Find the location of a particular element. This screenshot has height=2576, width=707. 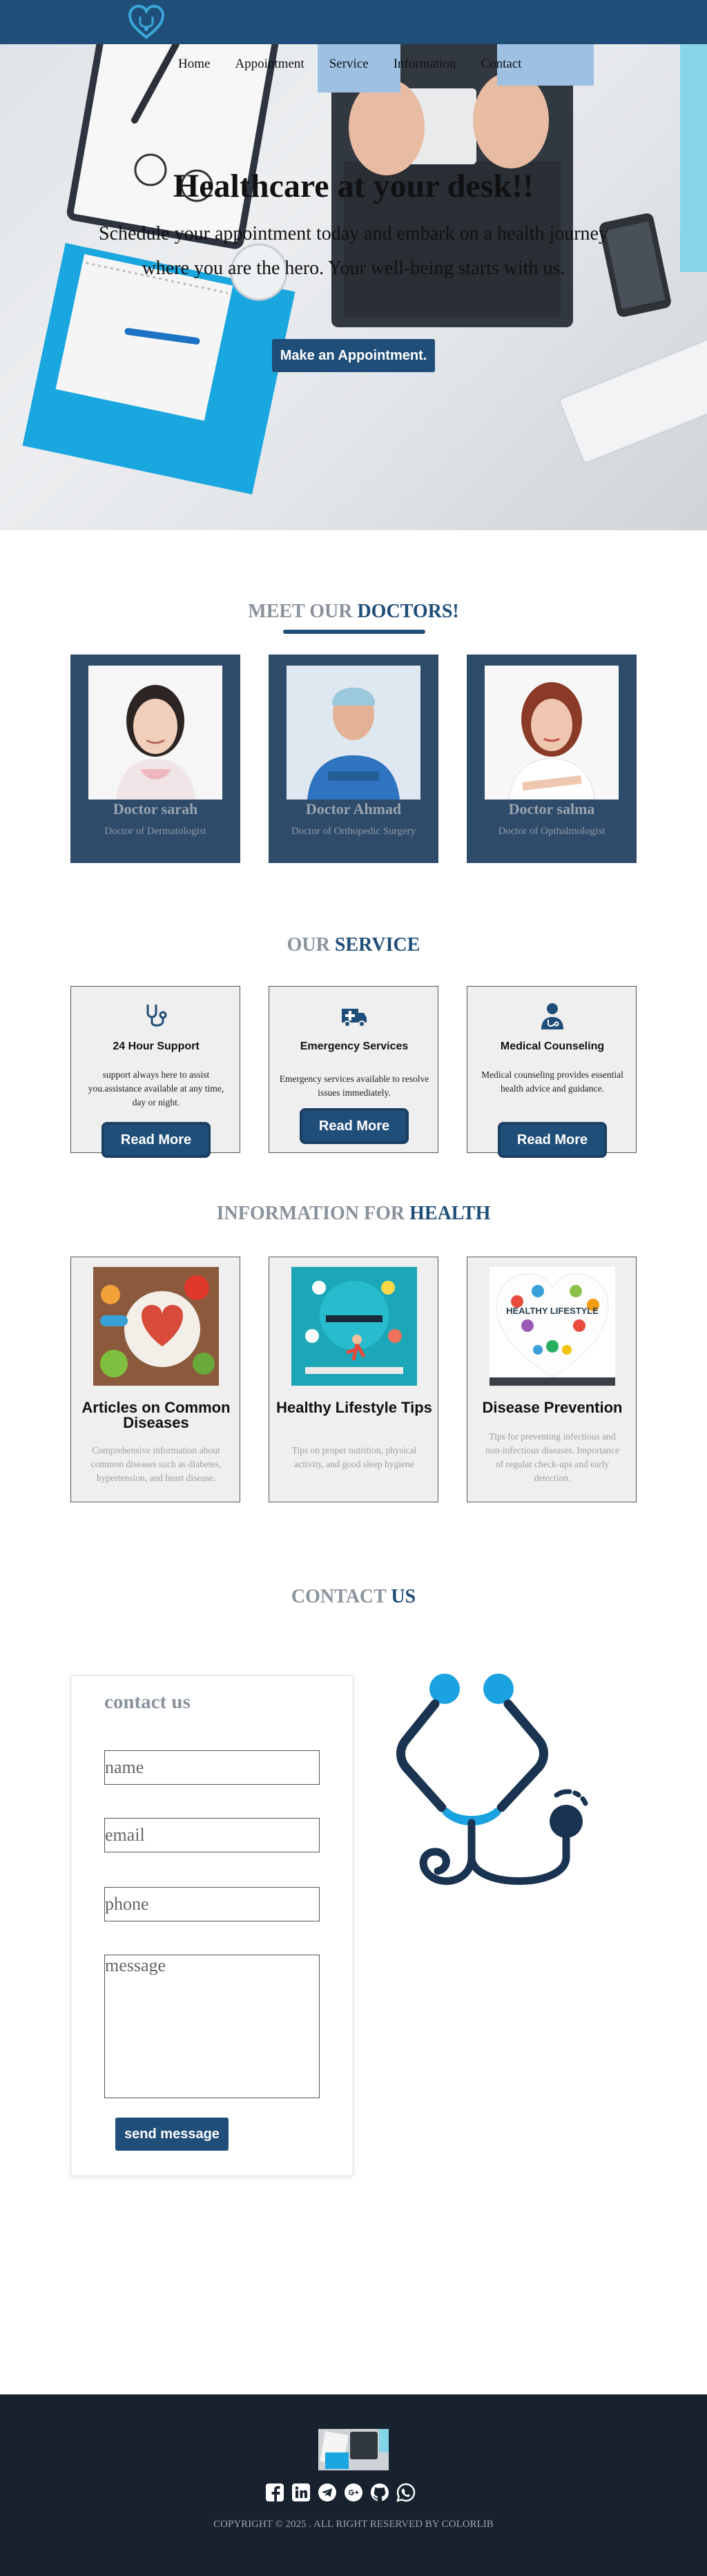

telegram-icon is located at coordinates (327, 2493).